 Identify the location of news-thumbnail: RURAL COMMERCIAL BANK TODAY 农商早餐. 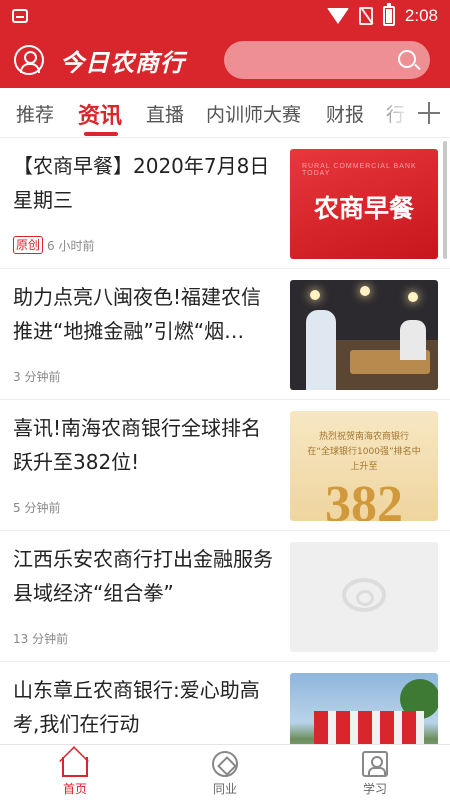
(364, 204).